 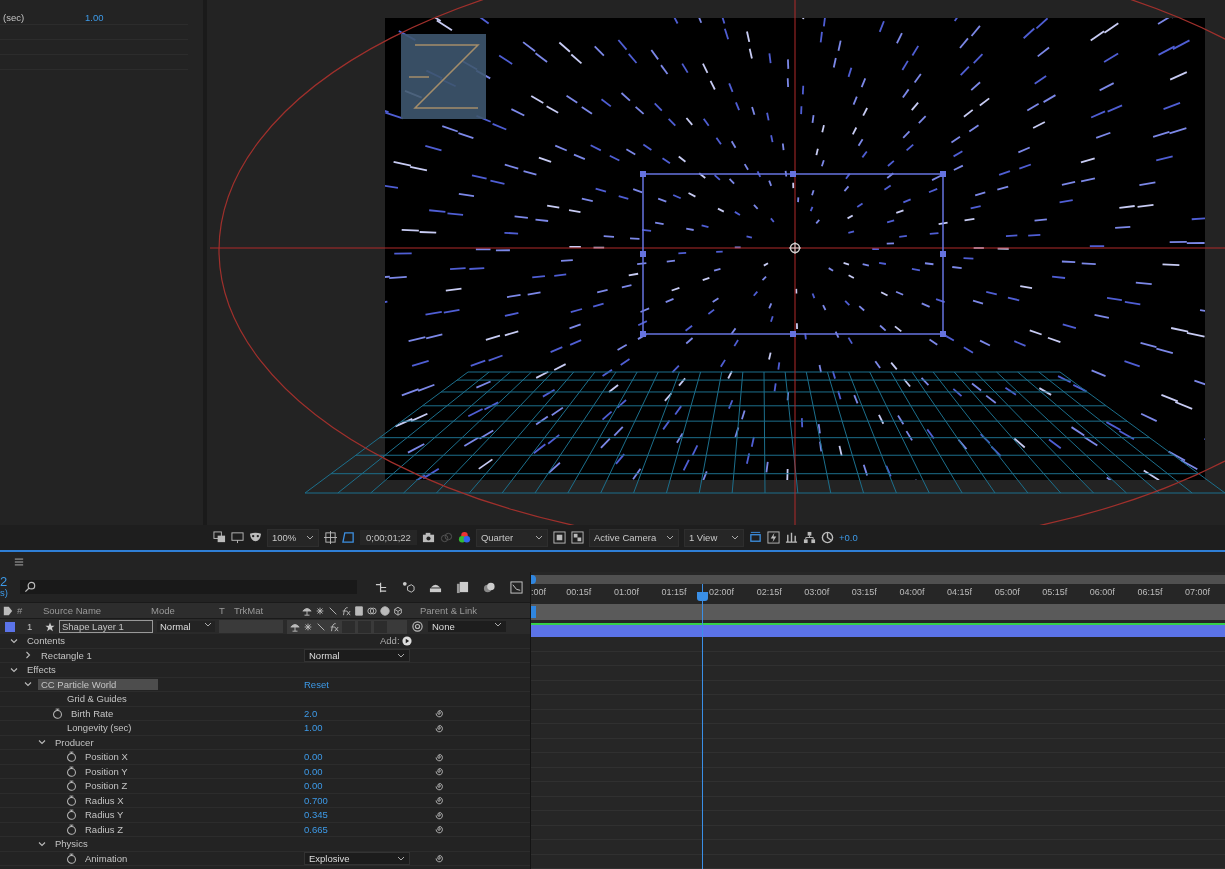 I want to click on region-icon, so click(x=559, y=537).